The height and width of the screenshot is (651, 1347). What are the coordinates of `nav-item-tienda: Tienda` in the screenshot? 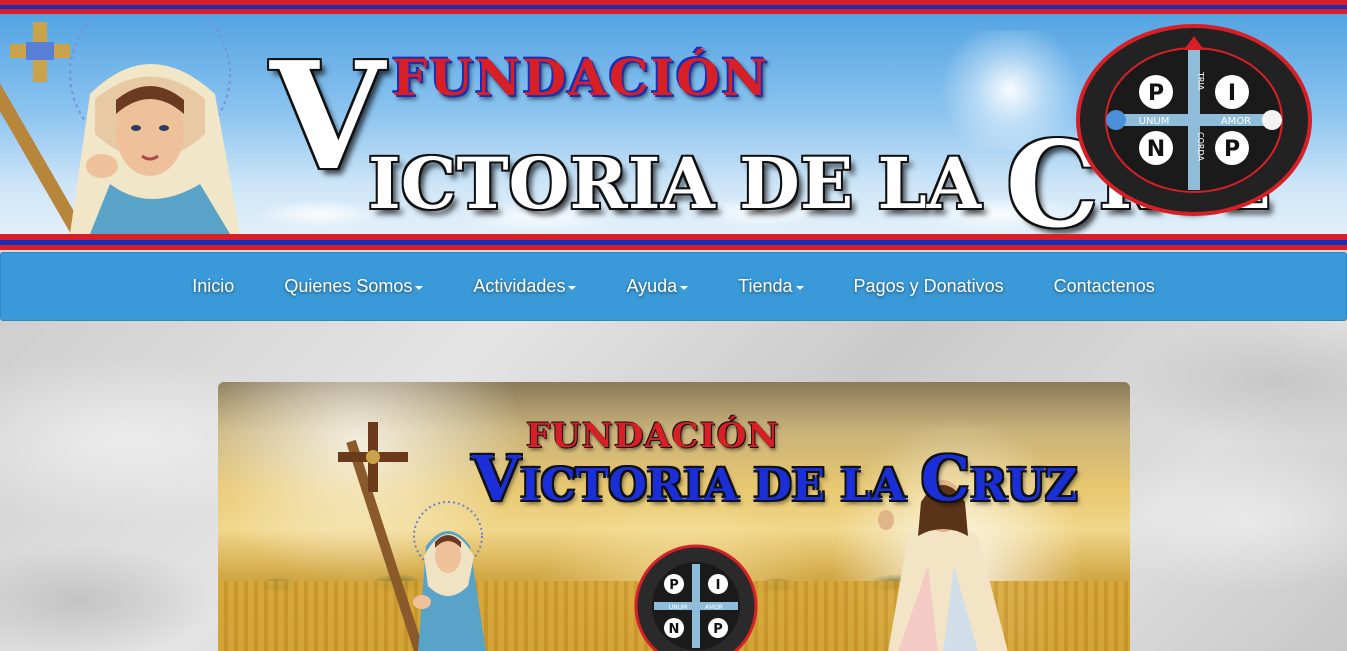 It's located at (770, 286).